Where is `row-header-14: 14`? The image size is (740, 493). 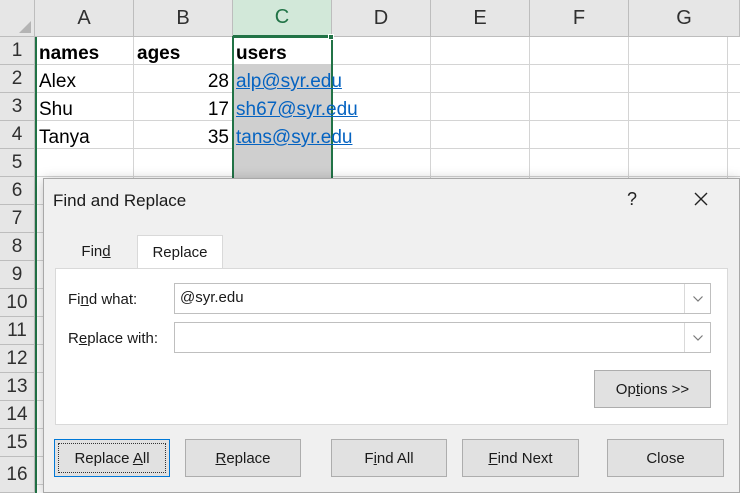
row-header-14: 14 is located at coordinates (17, 415).